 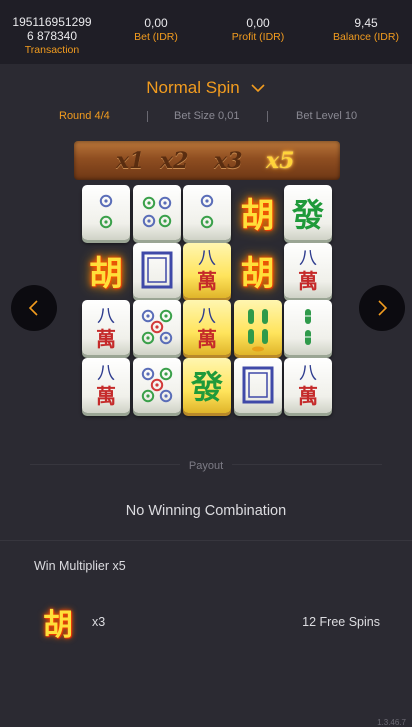 What do you see at coordinates (366, 37) in the screenshot?
I see `balance-label: Balance (IDR)` at bounding box center [366, 37].